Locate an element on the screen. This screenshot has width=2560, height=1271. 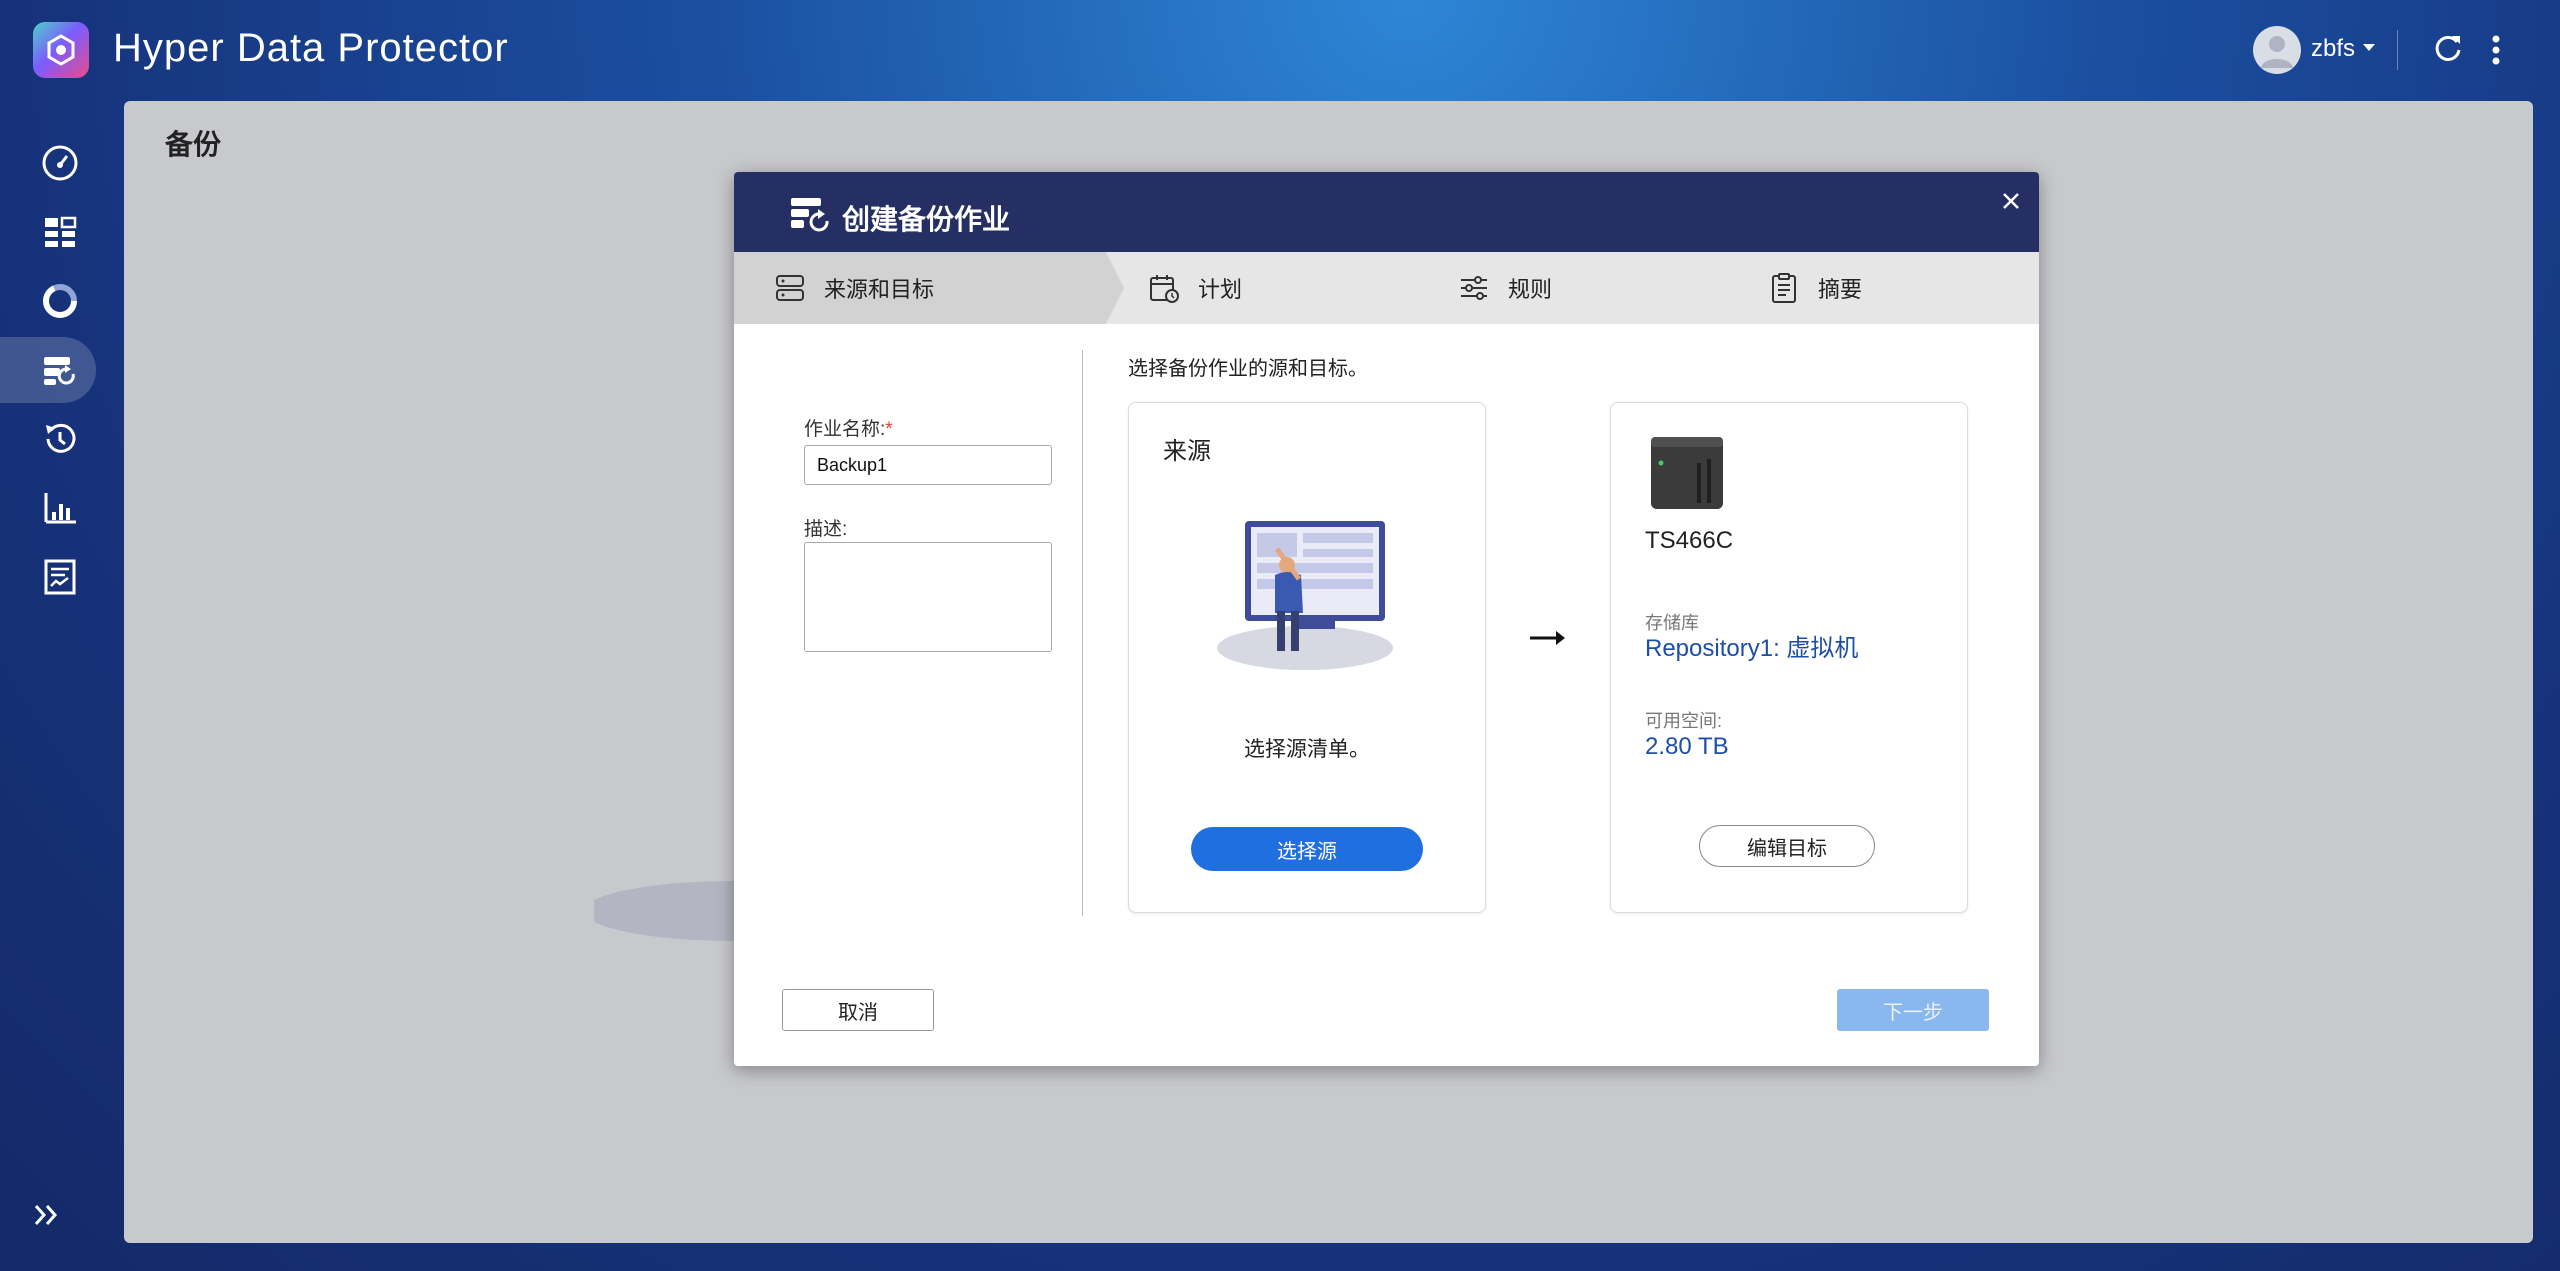
step-label: 摘要 is located at coordinates (1840, 289).